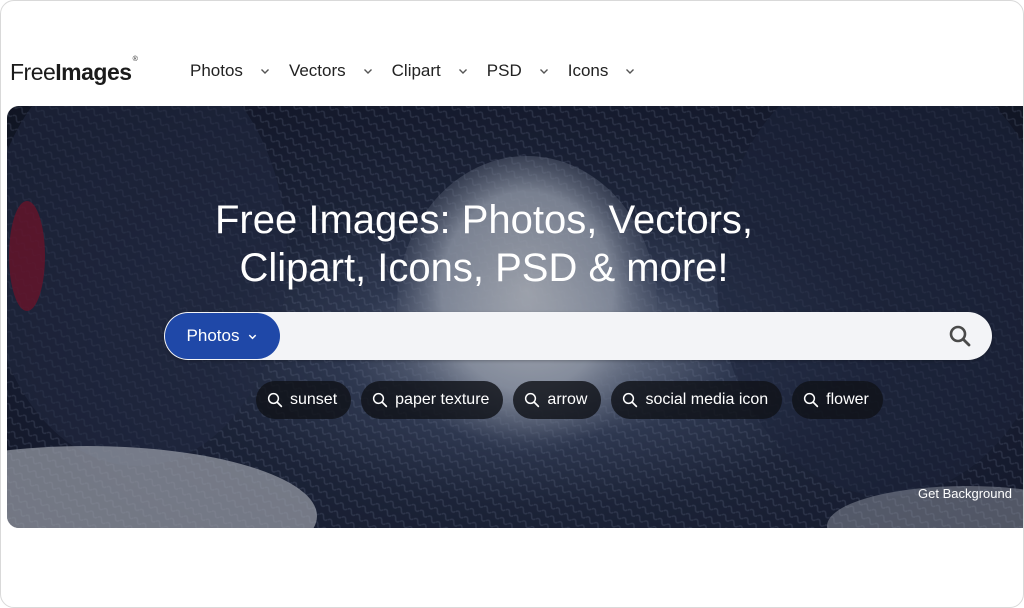  I want to click on nav-label: Photos, so click(216, 70).